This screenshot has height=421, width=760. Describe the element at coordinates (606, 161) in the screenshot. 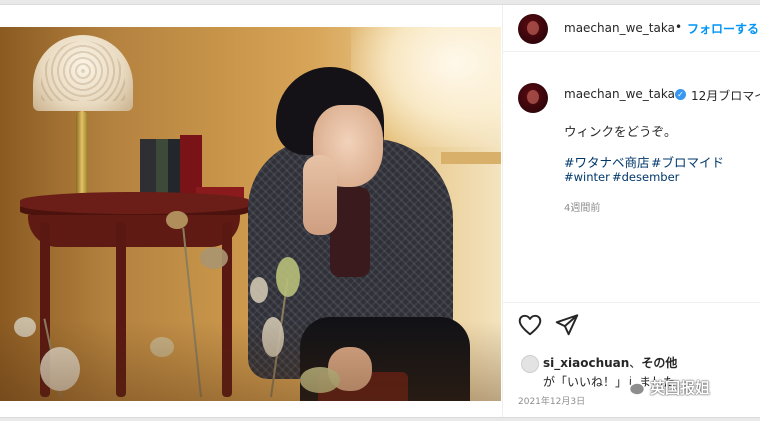

I see `hashtag-link: #ワタナベ商店` at that location.